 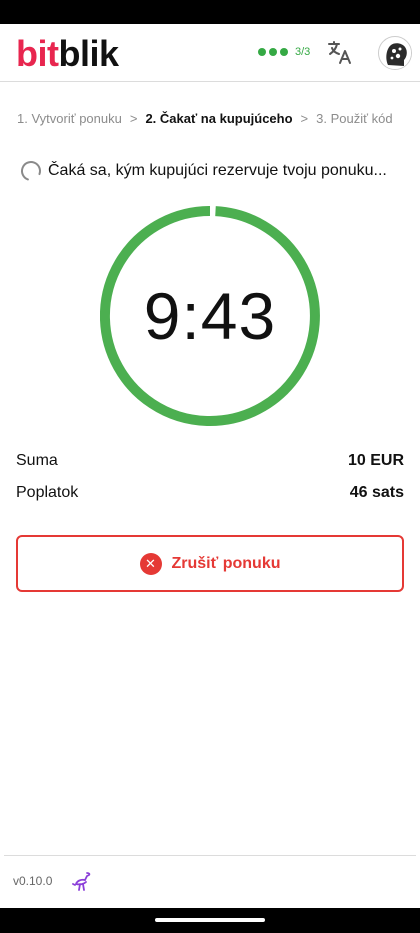 I want to click on avatar-icon, so click(x=395, y=53).